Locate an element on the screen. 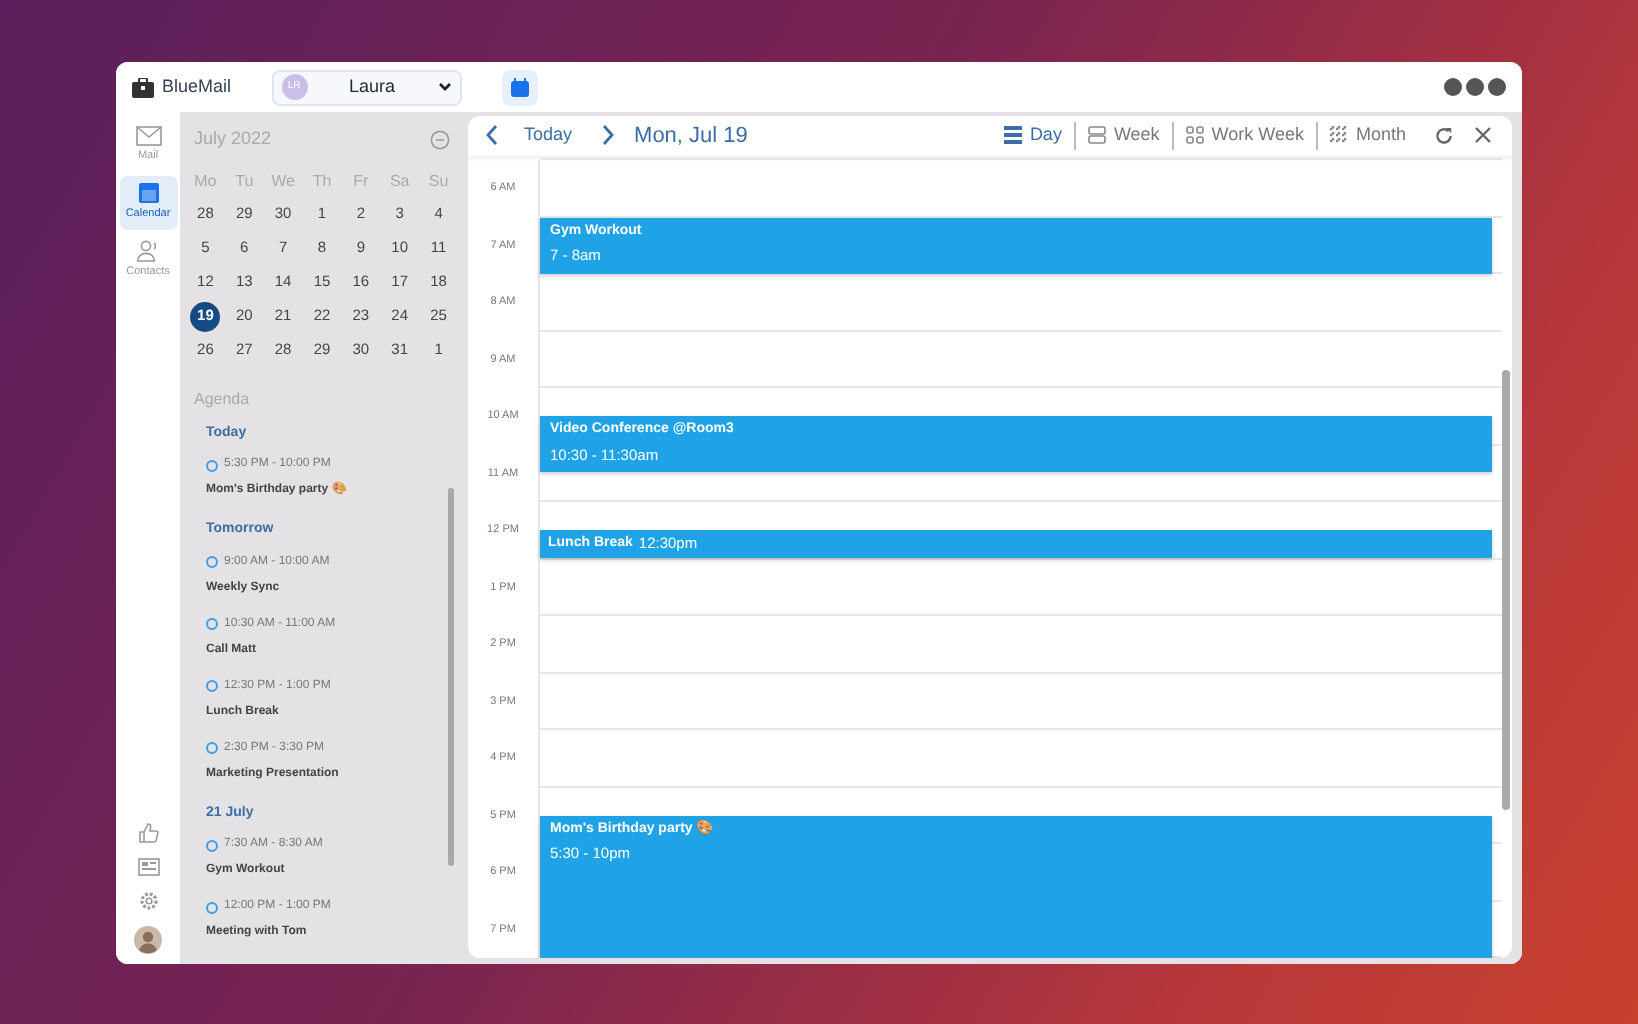 Image resolution: width=1638 pixels, height=1024 pixels. previous-icon is located at coordinates (492, 135).